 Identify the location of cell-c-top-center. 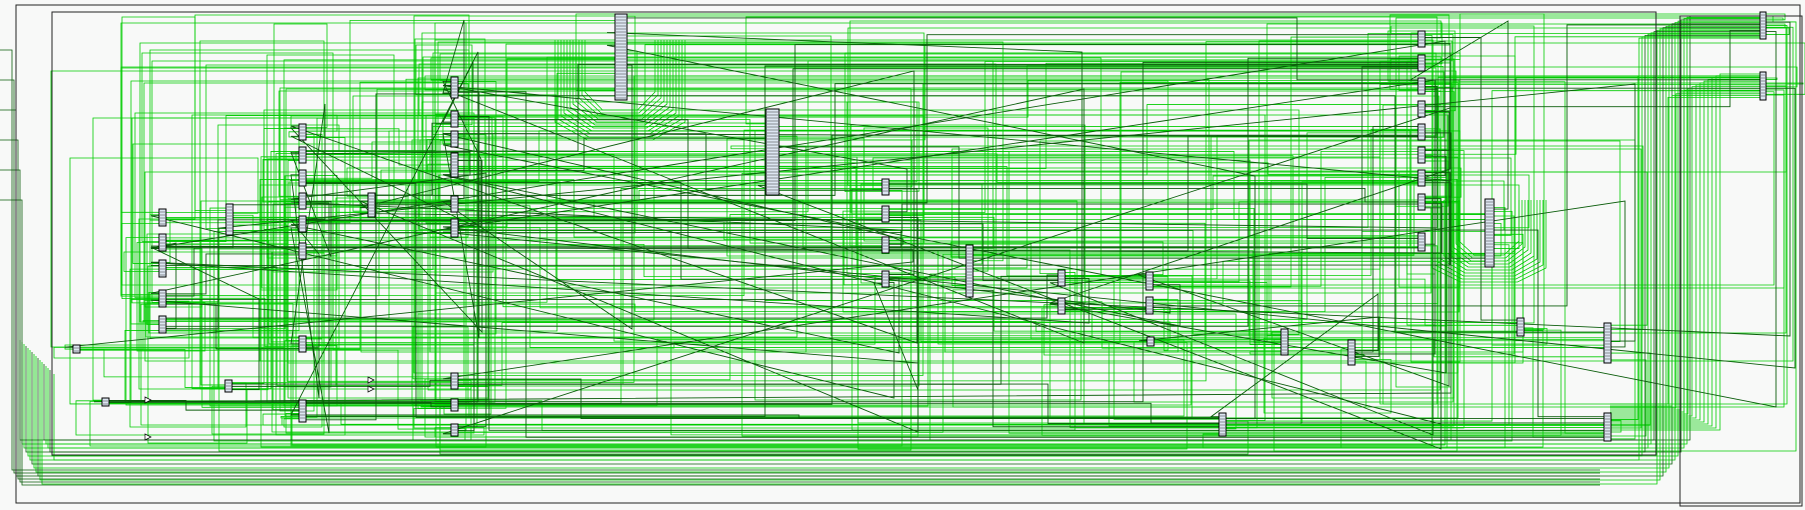
(621, 57).